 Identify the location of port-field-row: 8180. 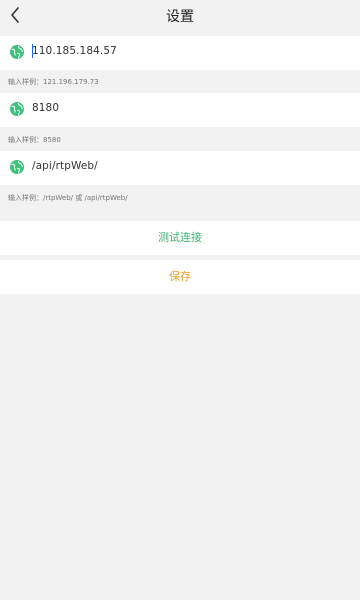
(180, 110).